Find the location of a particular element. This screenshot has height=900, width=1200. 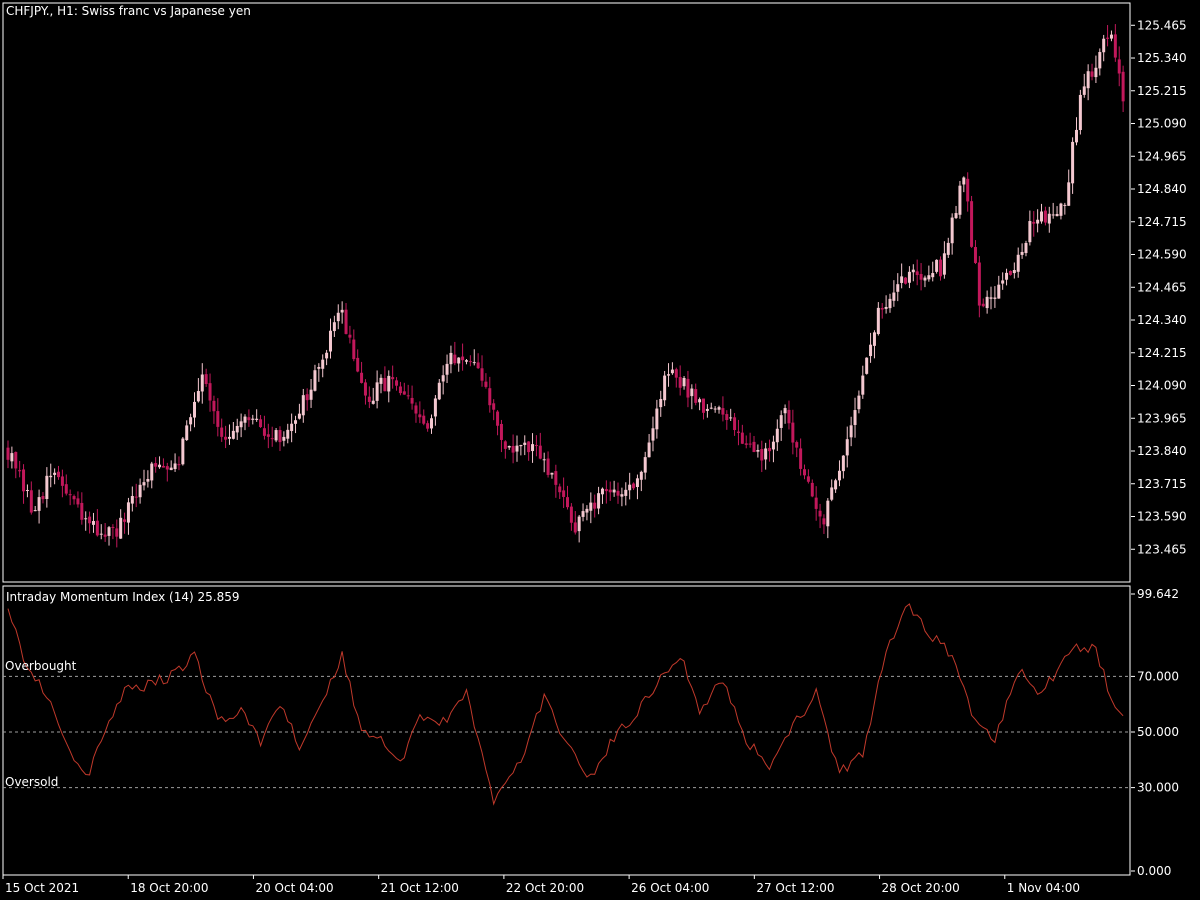

price-tick-label: 124.715 is located at coordinates (1162, 222).